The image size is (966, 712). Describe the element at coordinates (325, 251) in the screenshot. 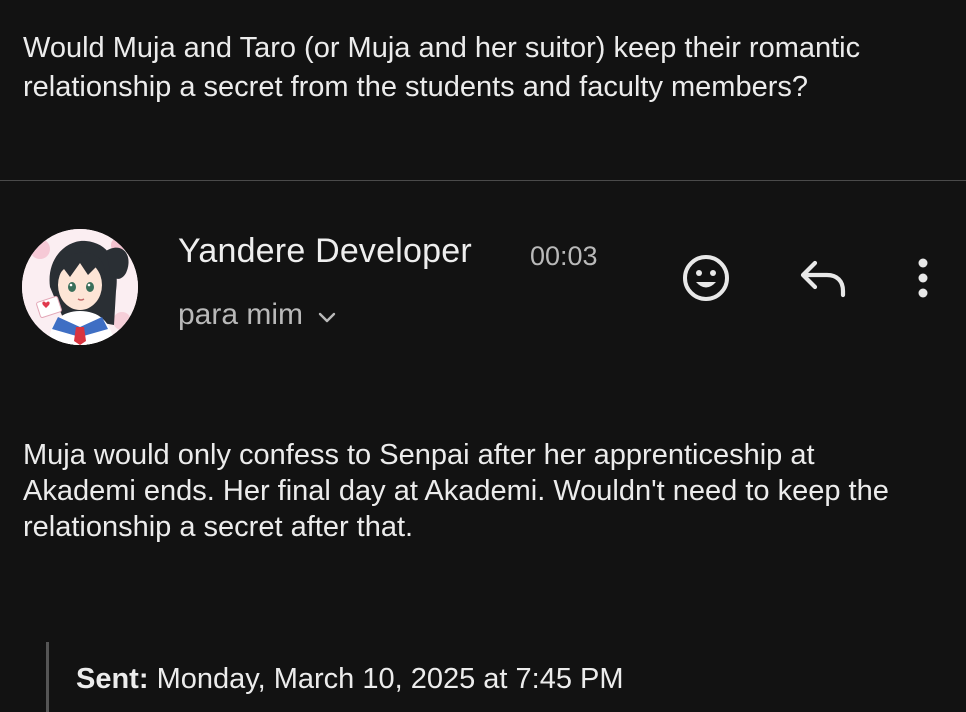

I see `sender-name: Yandere Developer` at that location.